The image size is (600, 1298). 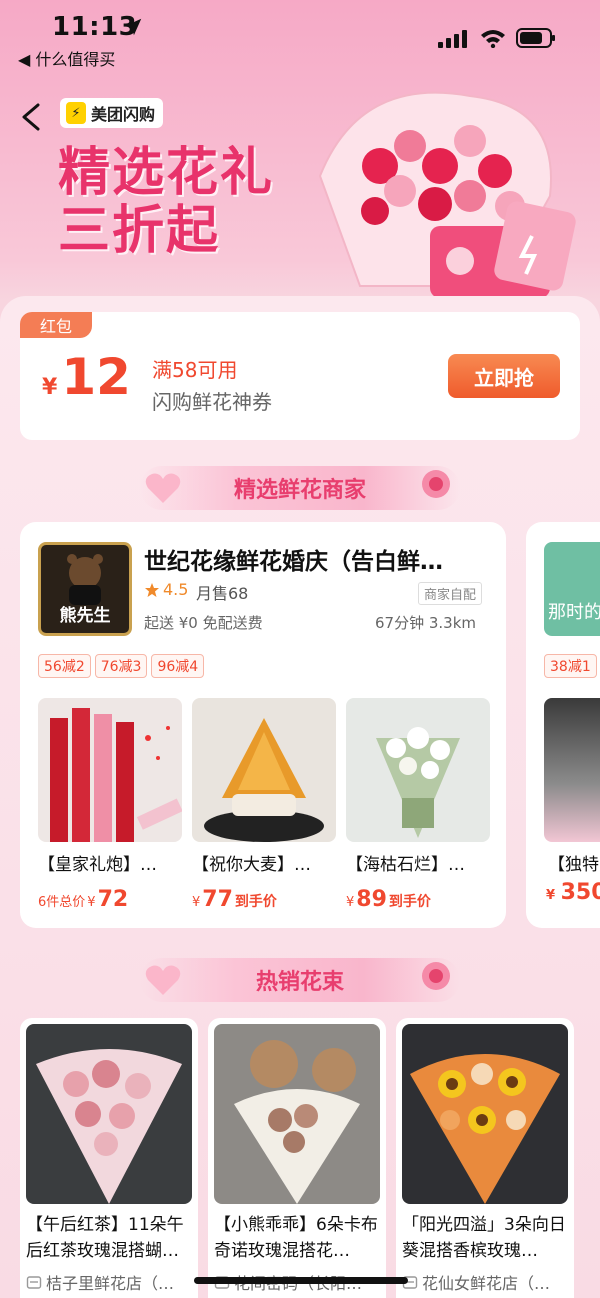 I want to click on store-icon, so click(x=34, y=1282).